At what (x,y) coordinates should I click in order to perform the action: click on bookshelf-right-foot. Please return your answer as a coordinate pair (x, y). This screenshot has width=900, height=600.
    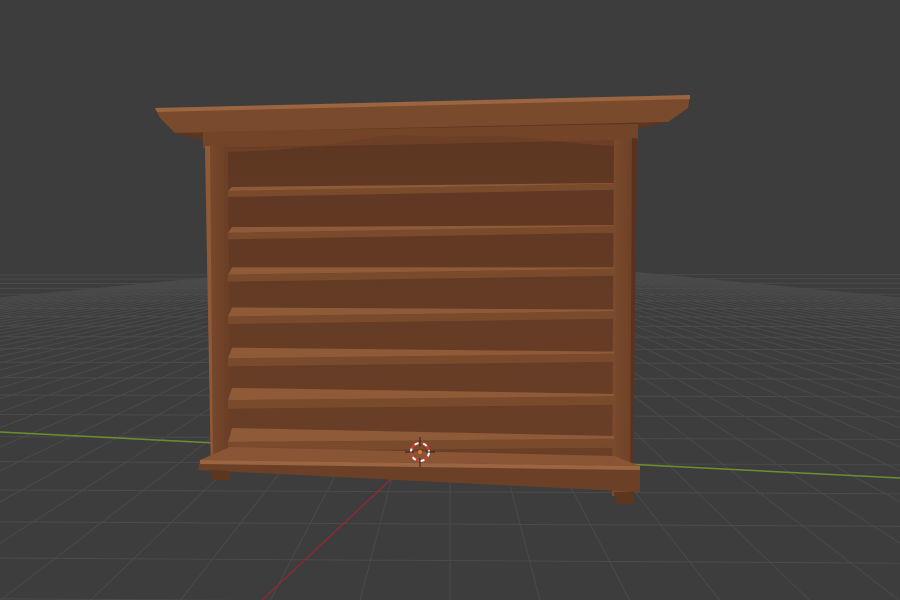
    Looking at the image, I should click on (624, 498).